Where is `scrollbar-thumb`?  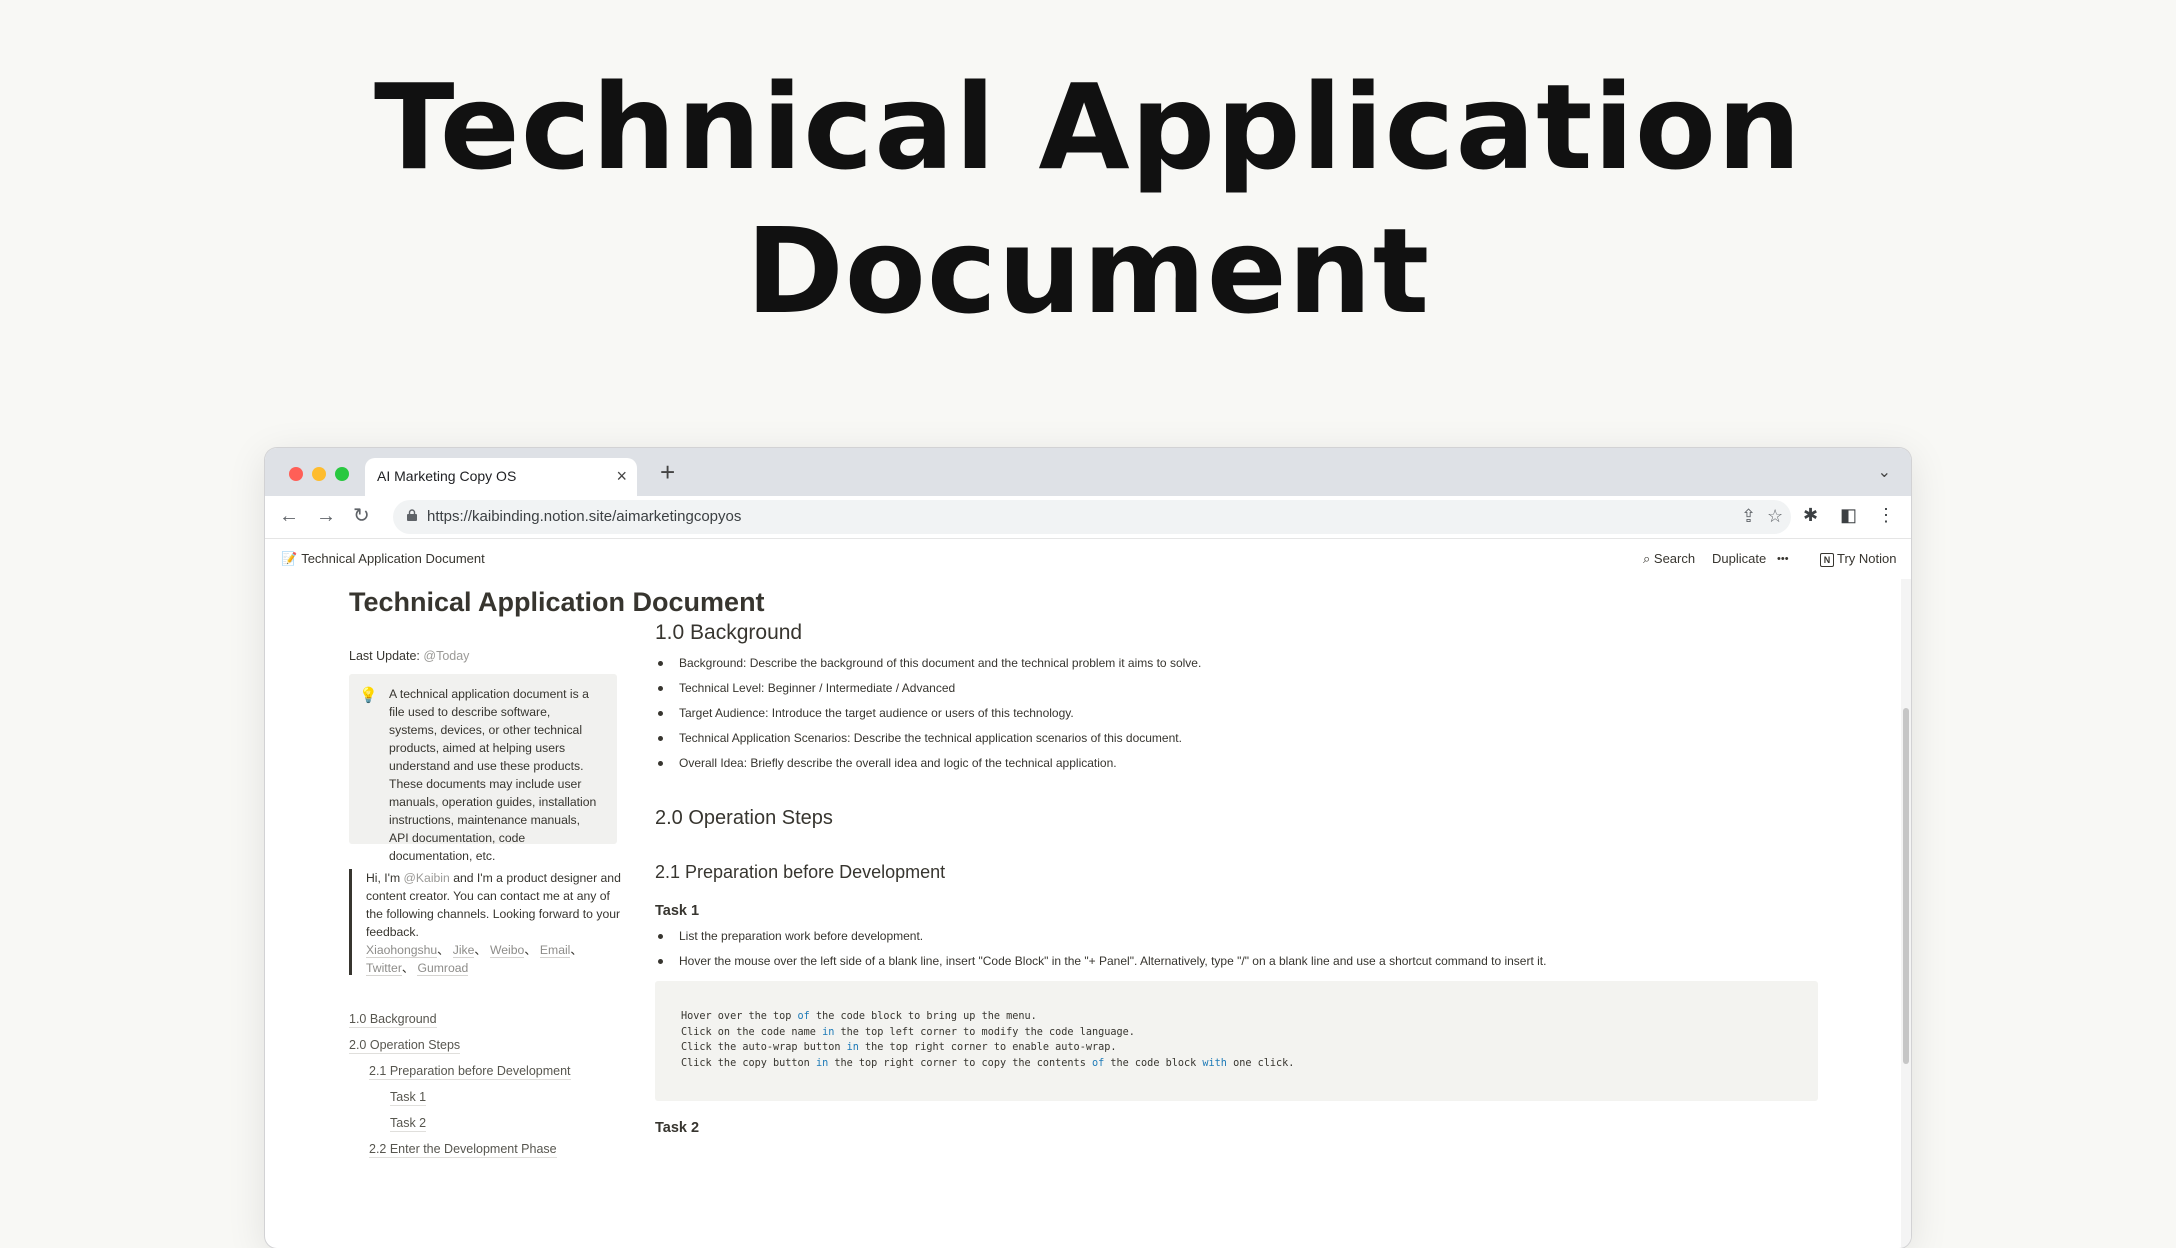
scrollbar-thumb is located at coordinates (1906, 886).